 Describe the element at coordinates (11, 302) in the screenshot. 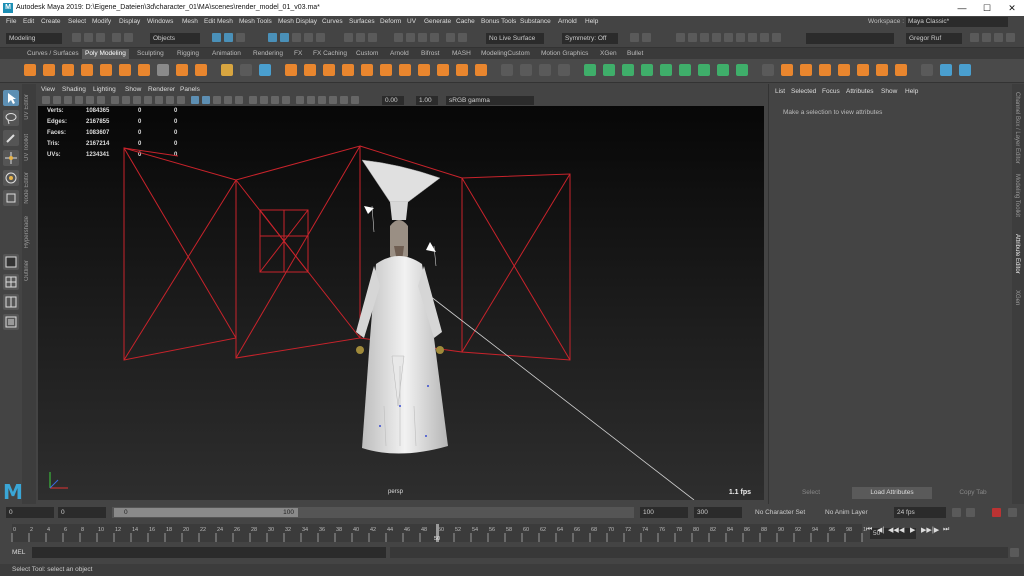

I see `persp-outliner-layout-icon` at that location.